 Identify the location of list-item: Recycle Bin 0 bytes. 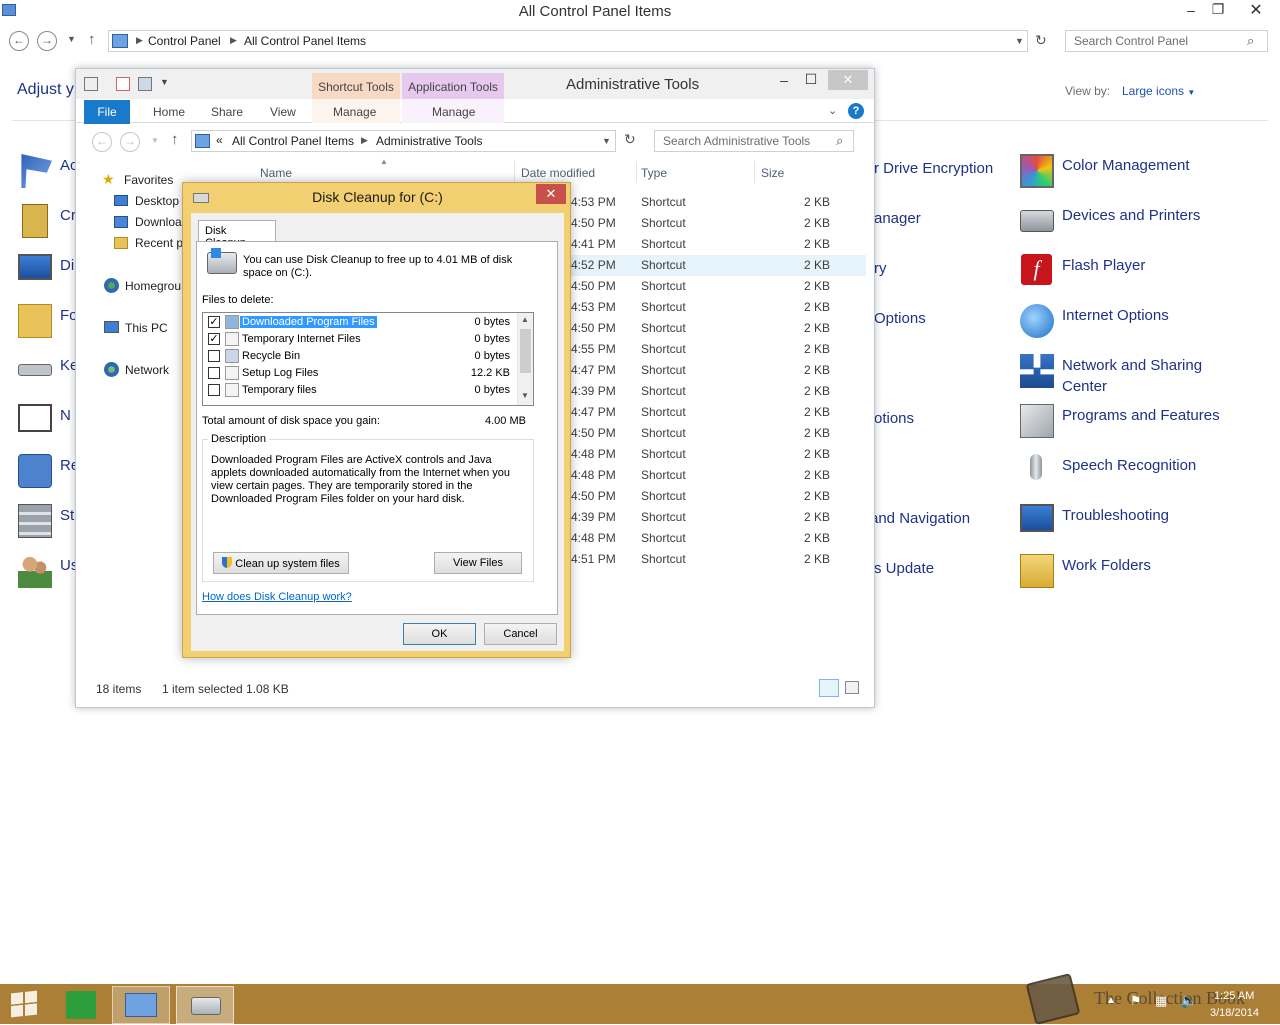
(359, 356).